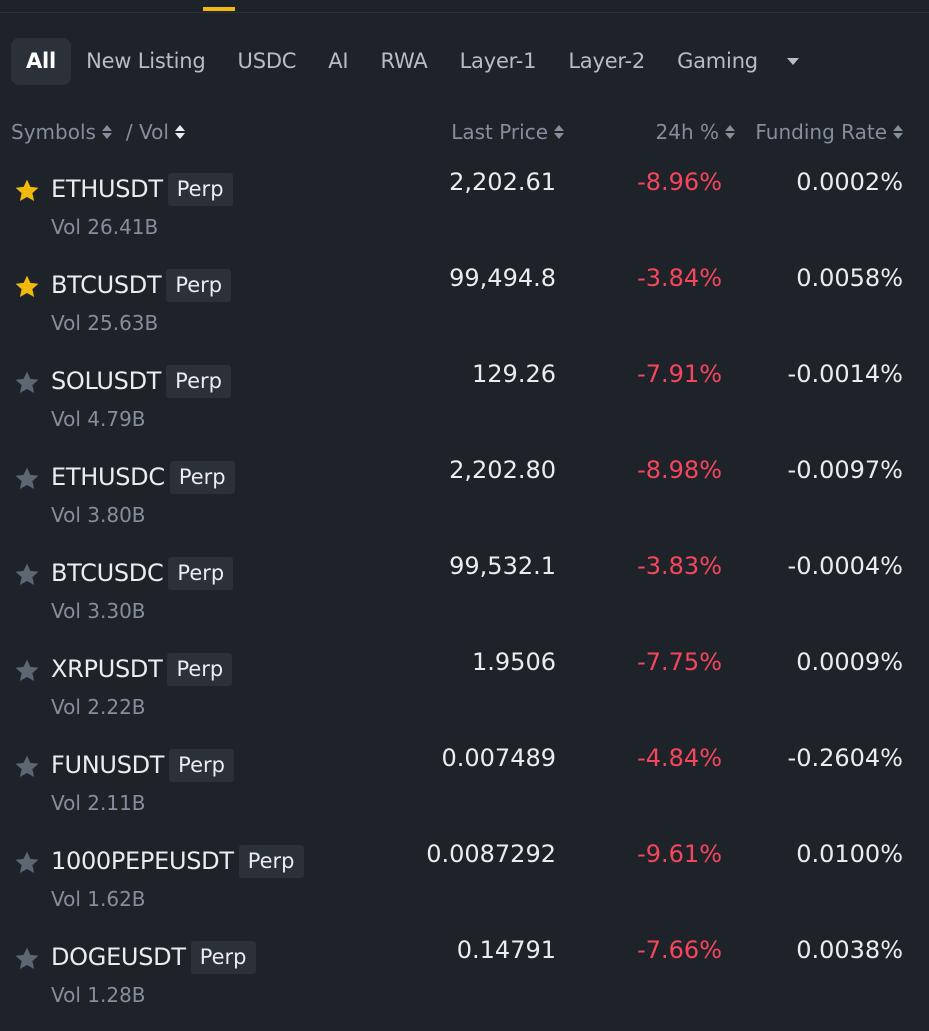  Describe the element at coordinates (502, 566) in the screenshot. I see `last-price: 99,532.1` at that location.